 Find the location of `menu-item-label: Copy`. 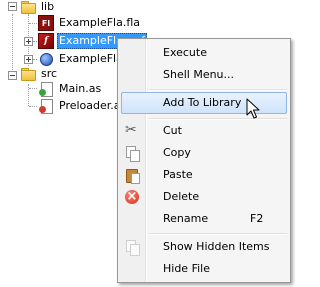

menu-item-label: Copy is located at coordinates (177, 152).